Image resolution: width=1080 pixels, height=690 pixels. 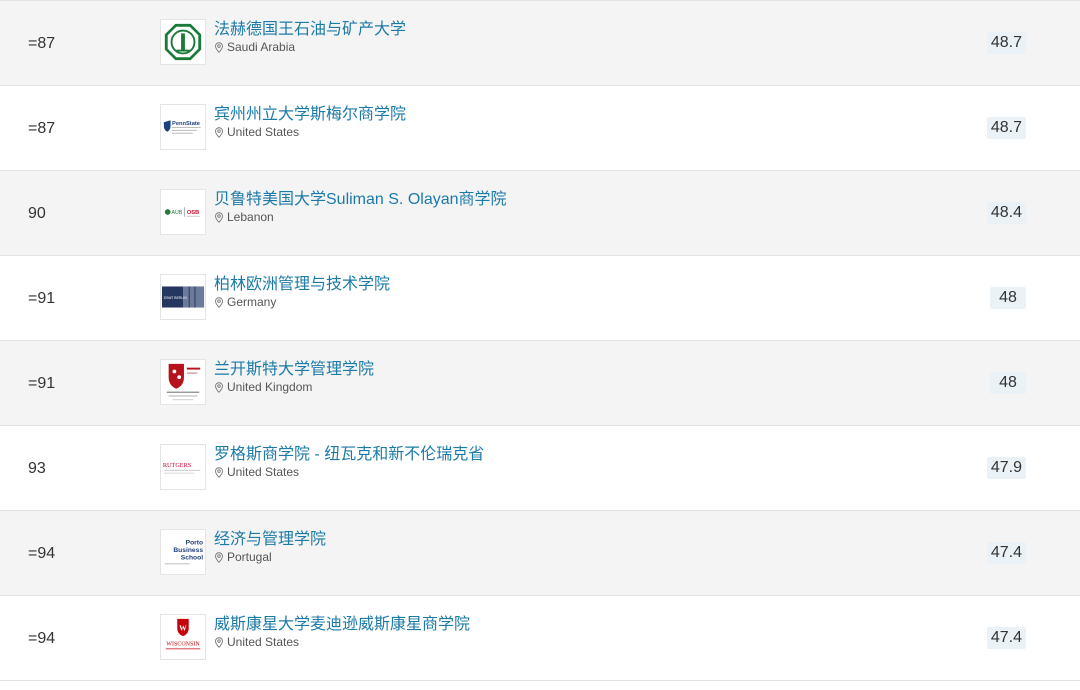 I want to click on table-row: =87 法赫德国王石油与矿产大学 Saudi Arabia 48.7, so click(x=540, y=43).